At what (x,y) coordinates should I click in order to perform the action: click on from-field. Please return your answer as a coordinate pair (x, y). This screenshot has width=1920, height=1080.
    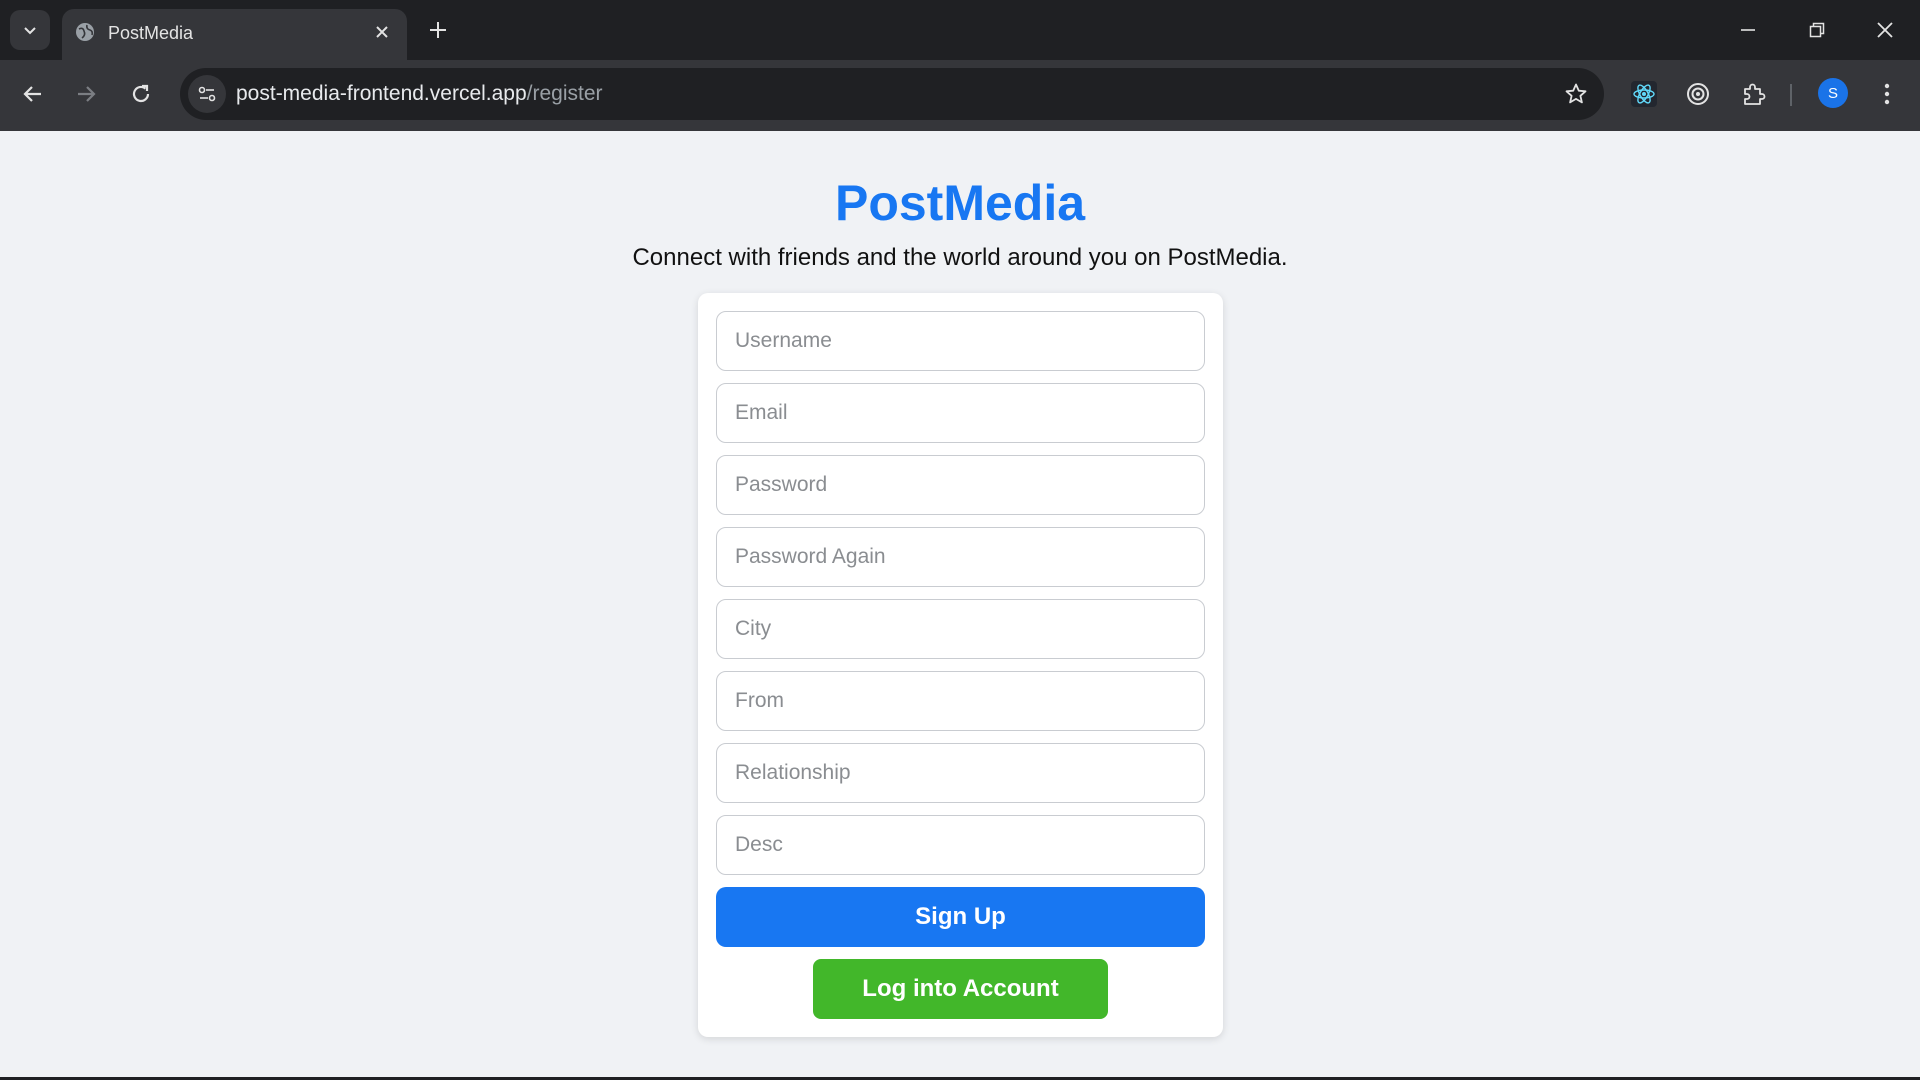
    Looking at the image, I should click on (960, 701).